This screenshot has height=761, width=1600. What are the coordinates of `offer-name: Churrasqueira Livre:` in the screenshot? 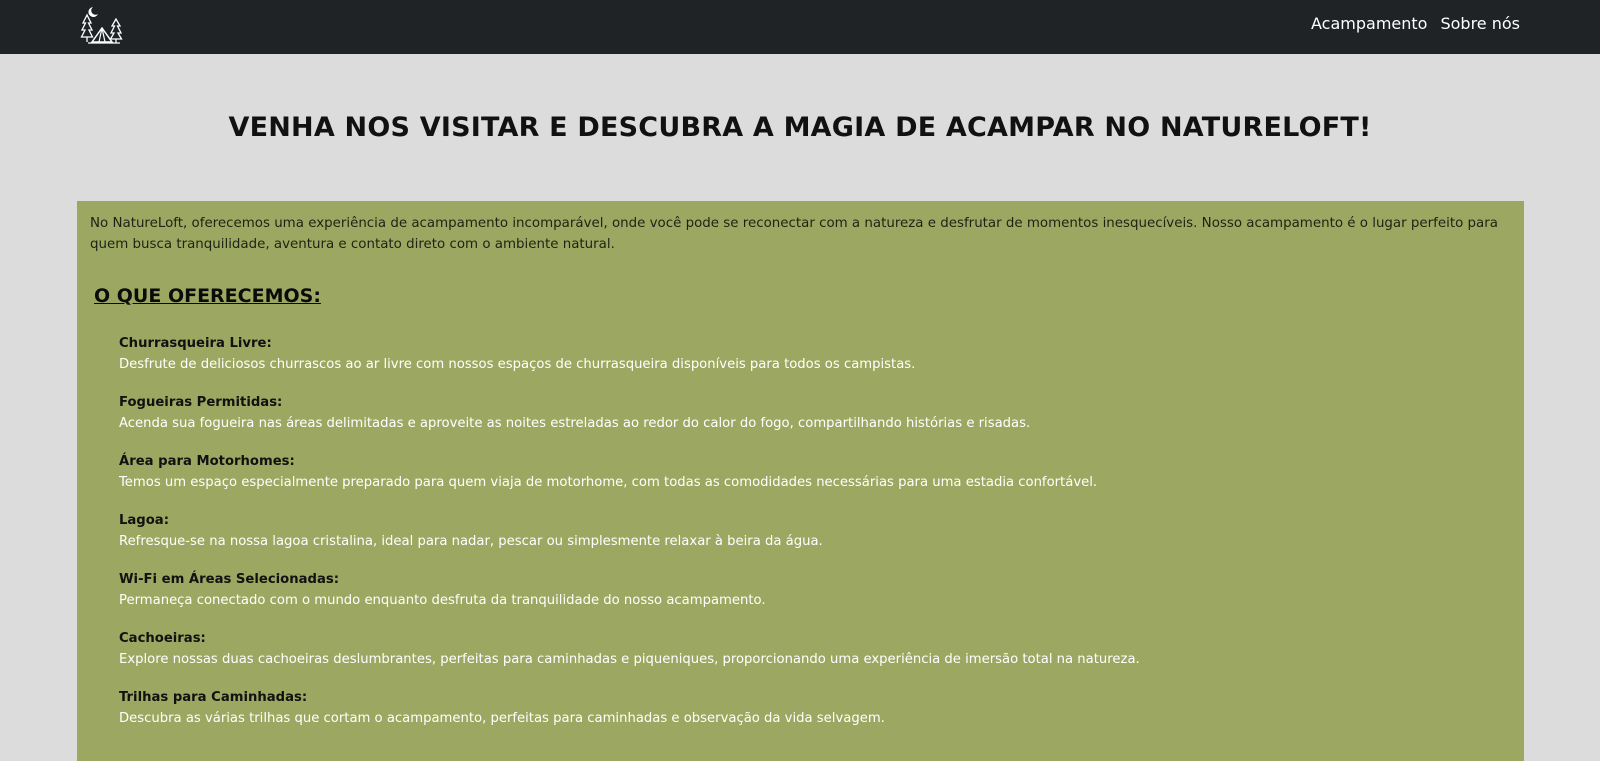 It's located at (195, 343).